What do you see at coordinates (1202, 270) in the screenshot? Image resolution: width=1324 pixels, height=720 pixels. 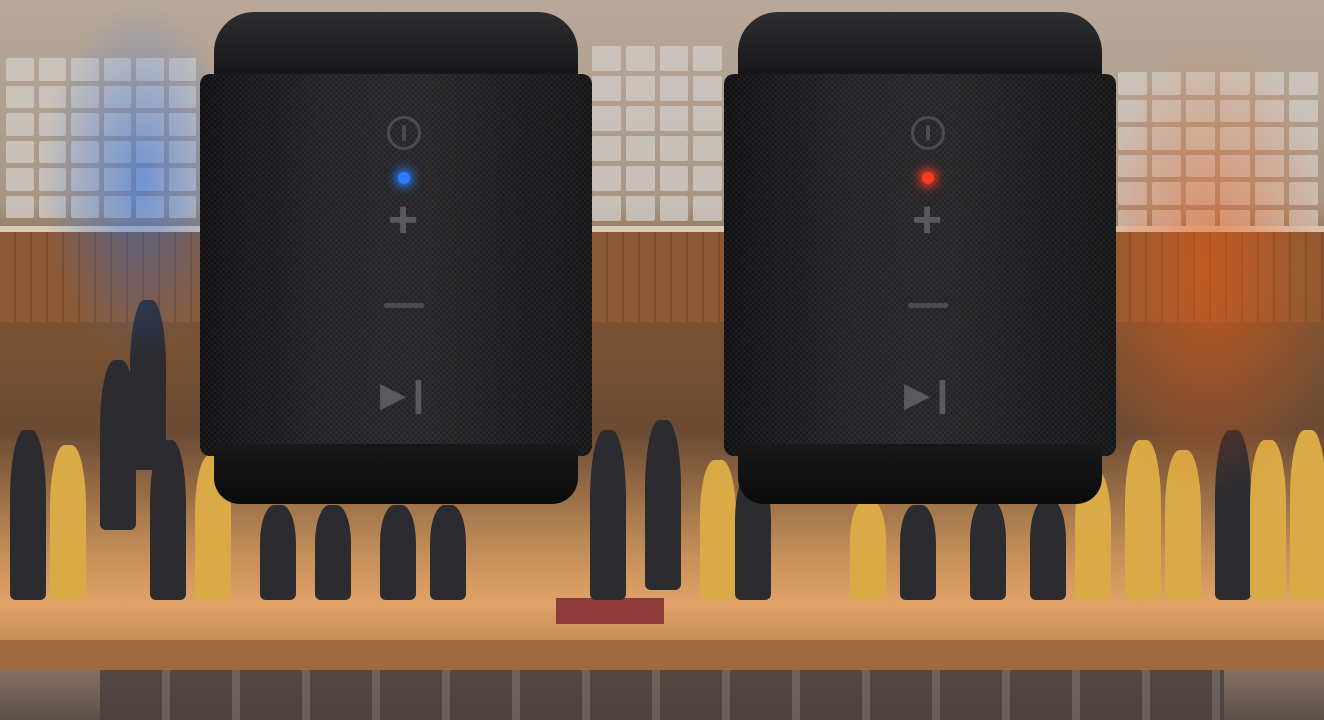 I see `orange-light-glow` at bounding box center [1202, 270].